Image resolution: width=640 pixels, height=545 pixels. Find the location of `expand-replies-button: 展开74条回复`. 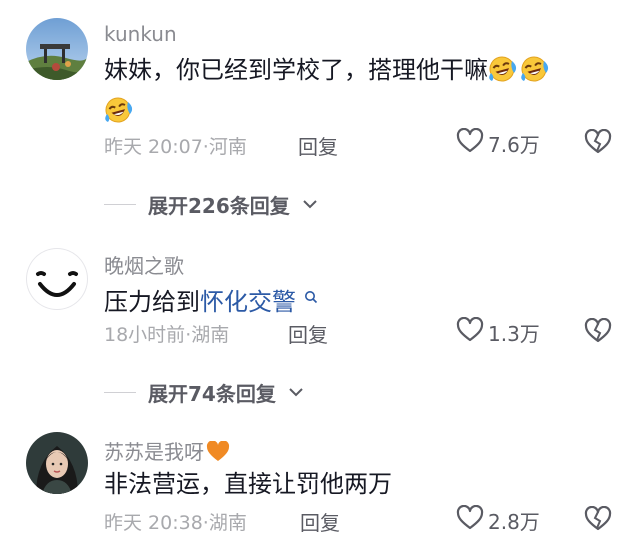

expand-replies-button: 展开74条回复 is located at coordinates (204, 392).